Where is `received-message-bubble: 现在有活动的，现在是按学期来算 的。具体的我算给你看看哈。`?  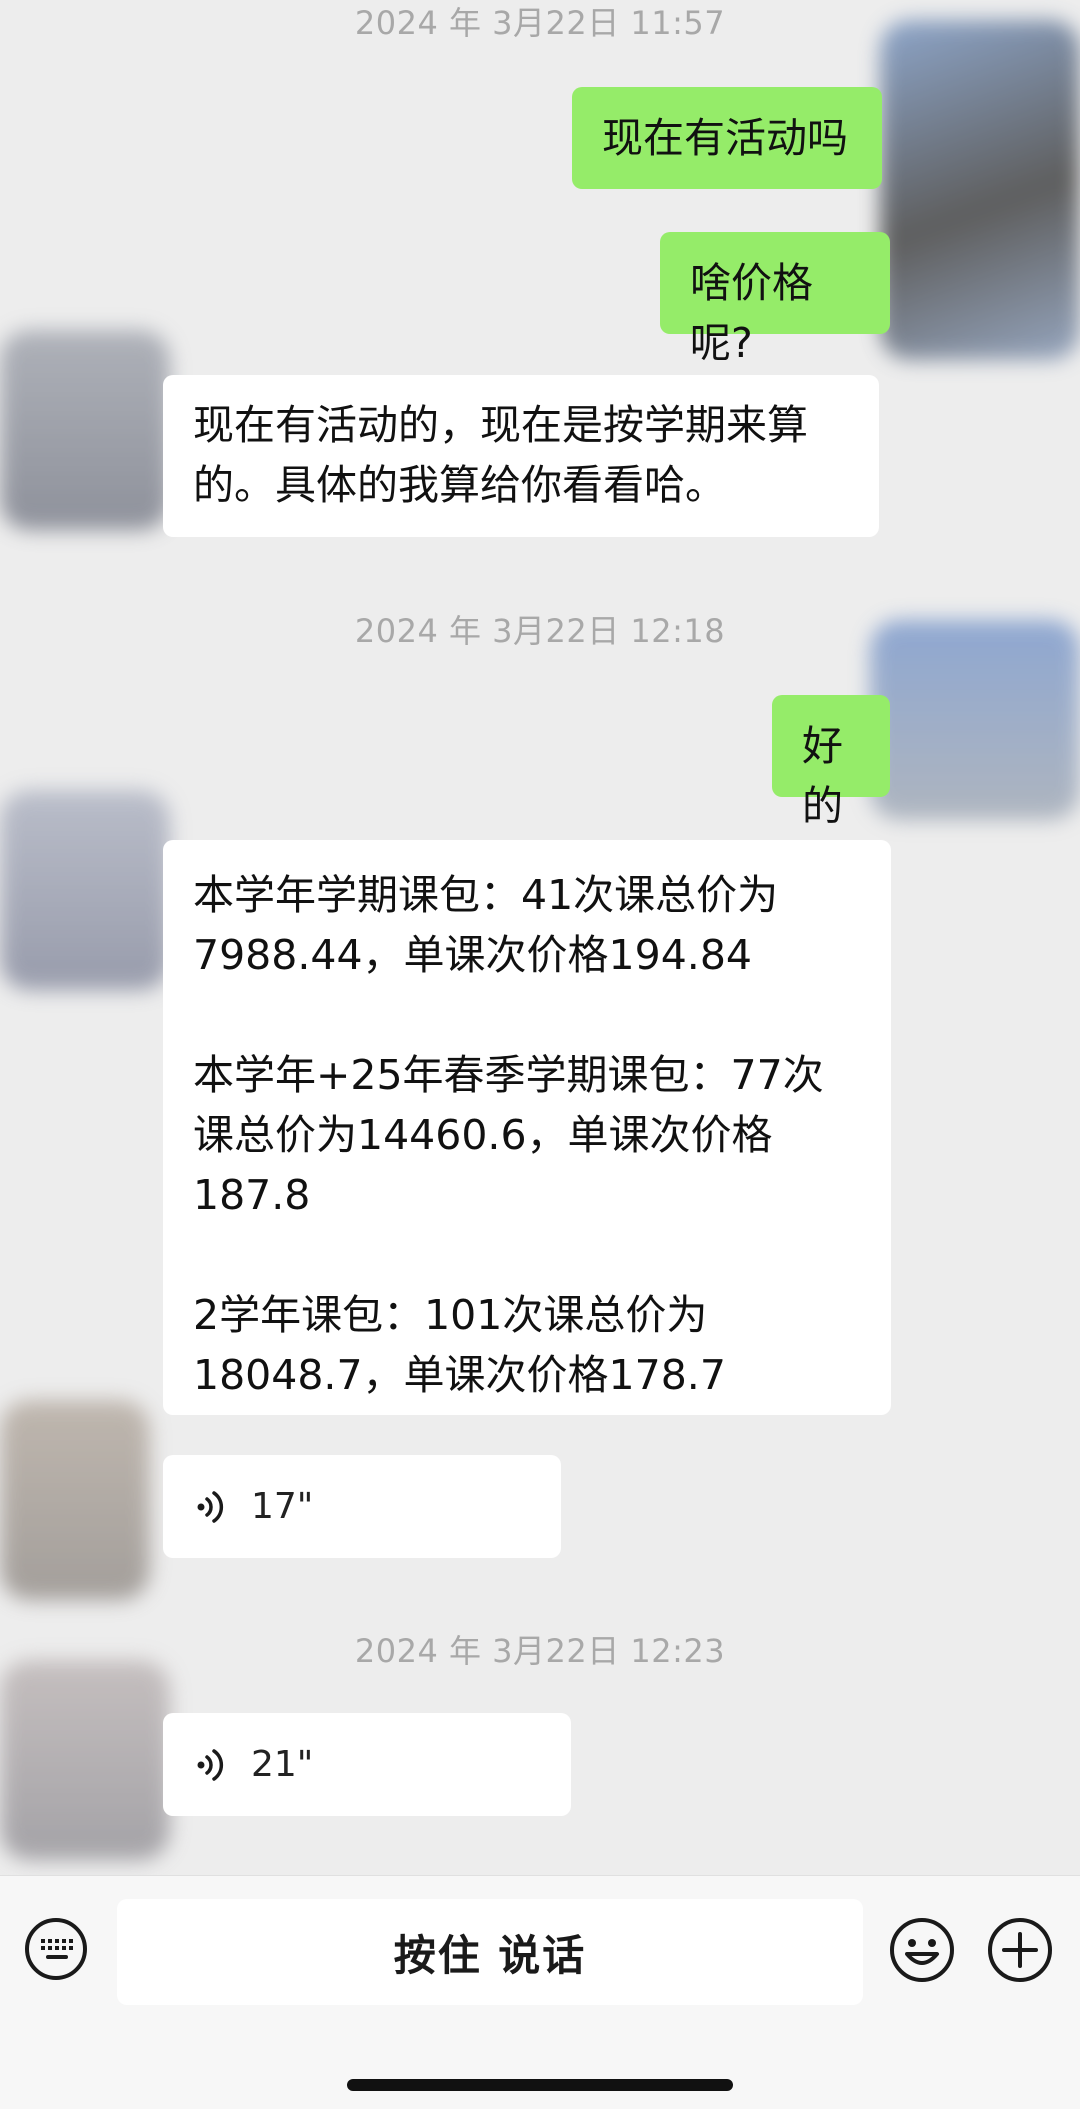
received-message-bubble: 现在有活动的，现在是按学期来算 的。具体的我算给你看看哈。 is located at coordinates (521, 456).